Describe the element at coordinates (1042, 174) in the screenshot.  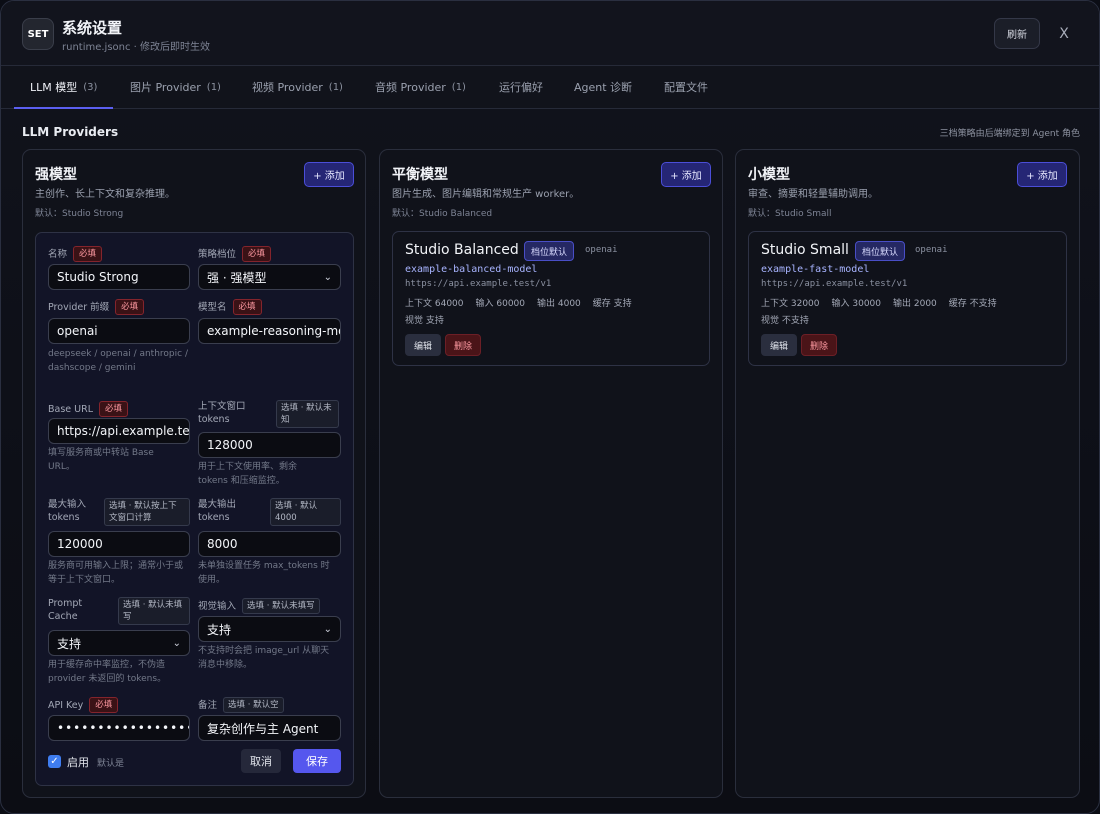
I see `add-small-model-button: + 添加` at that location.